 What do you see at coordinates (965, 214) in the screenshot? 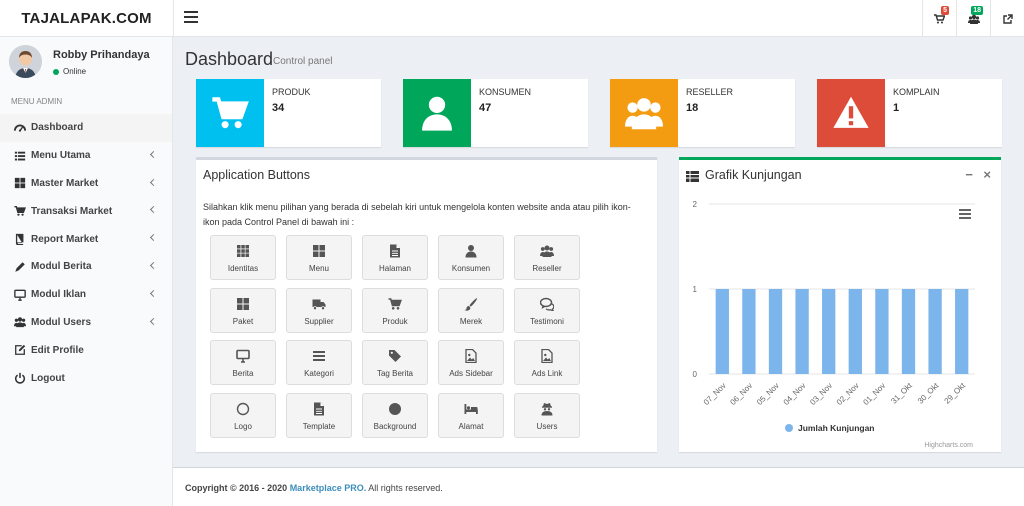
I see `chart-menu-icon` at bounding box center [965, 214].